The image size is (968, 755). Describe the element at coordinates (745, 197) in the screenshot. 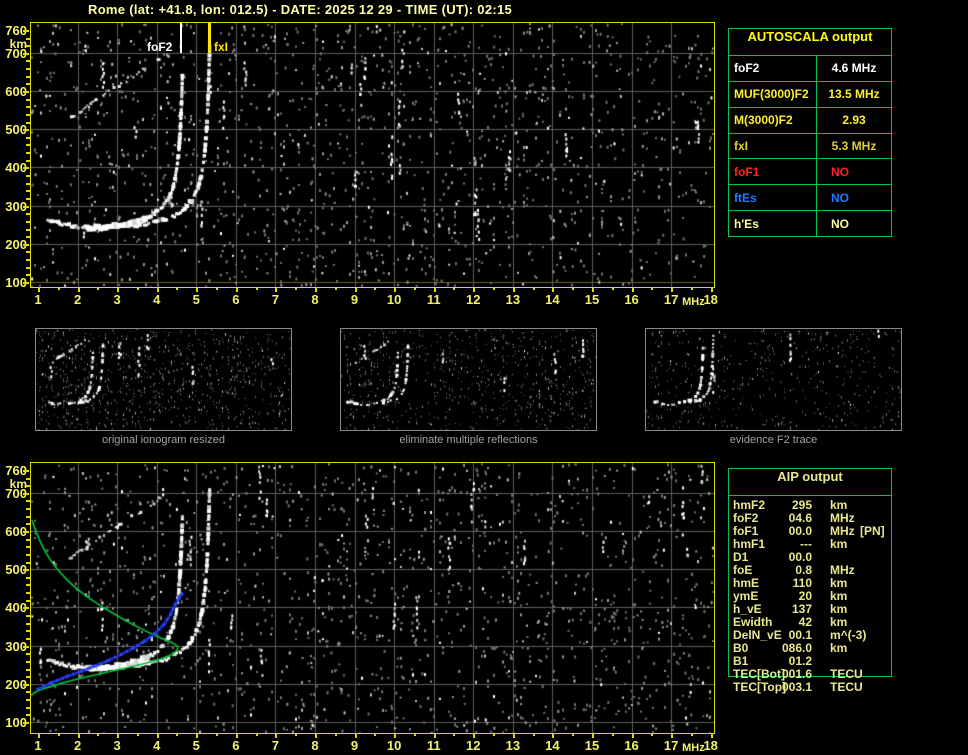

I see `autoscala-param-label: ftEs` at that location.